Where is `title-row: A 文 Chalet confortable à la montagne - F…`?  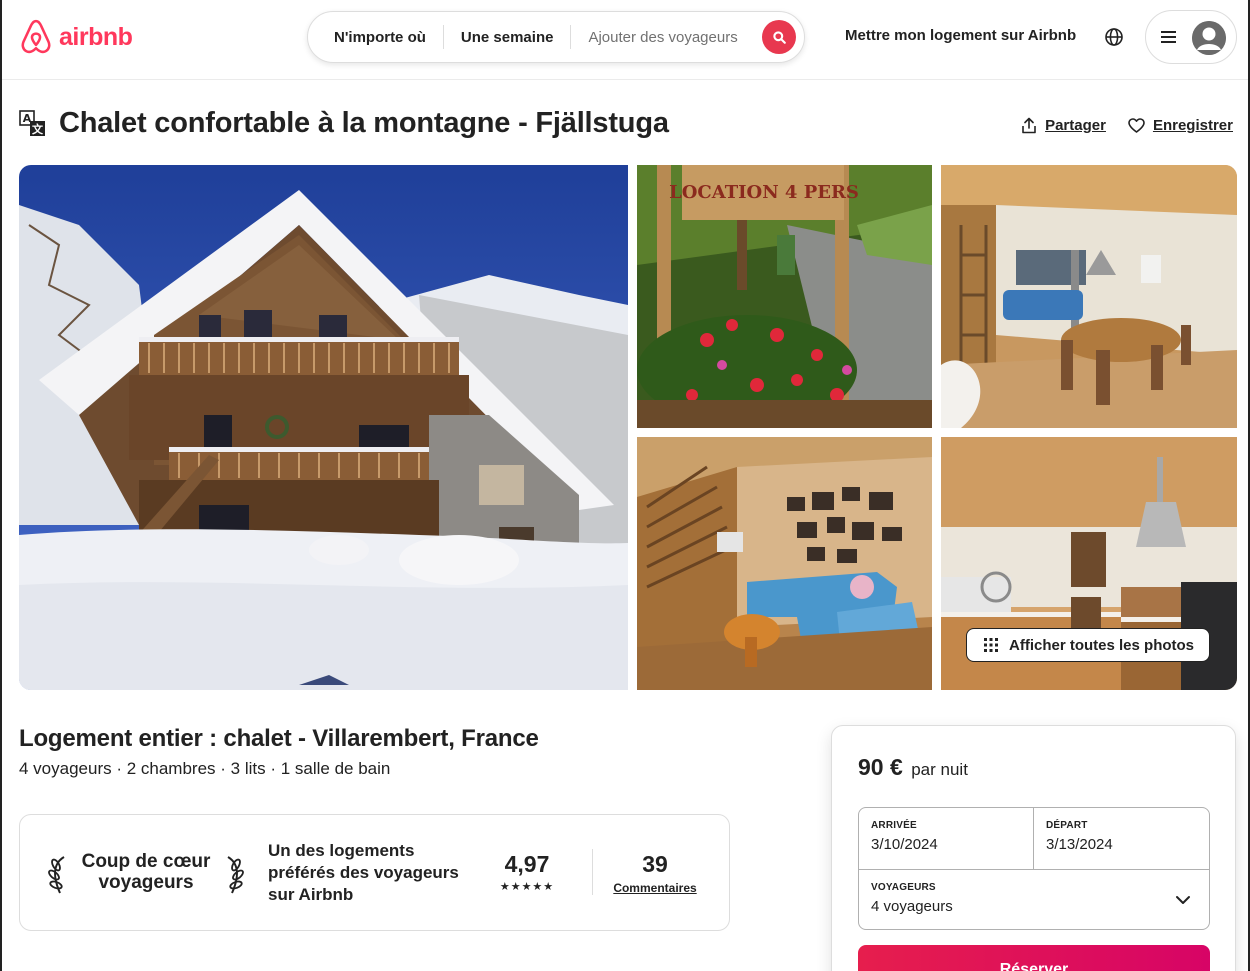 title-row: A 文 Chalet confortable à la montagne - F… is located at coordinates (626, 125).